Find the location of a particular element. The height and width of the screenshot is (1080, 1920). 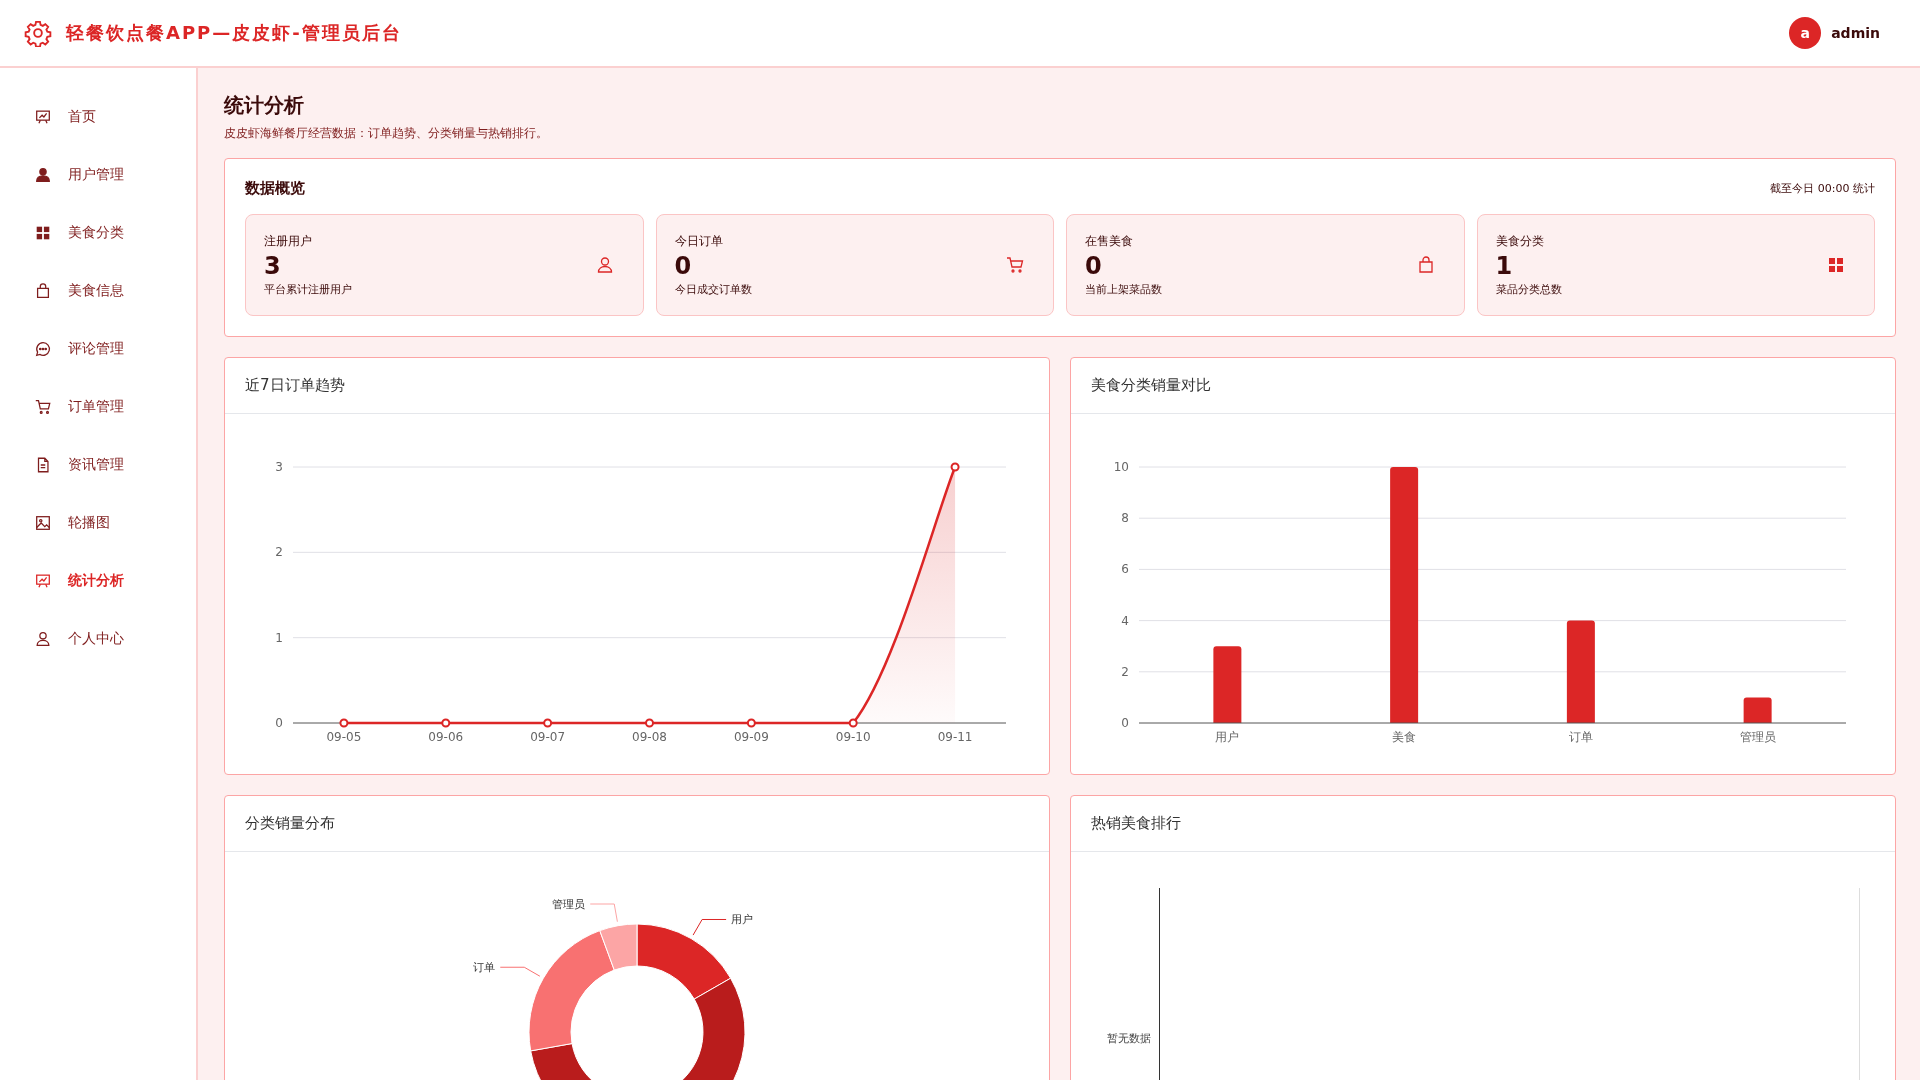

stat-caption: 今日成交订单数 is located at coordinates (713, 289).